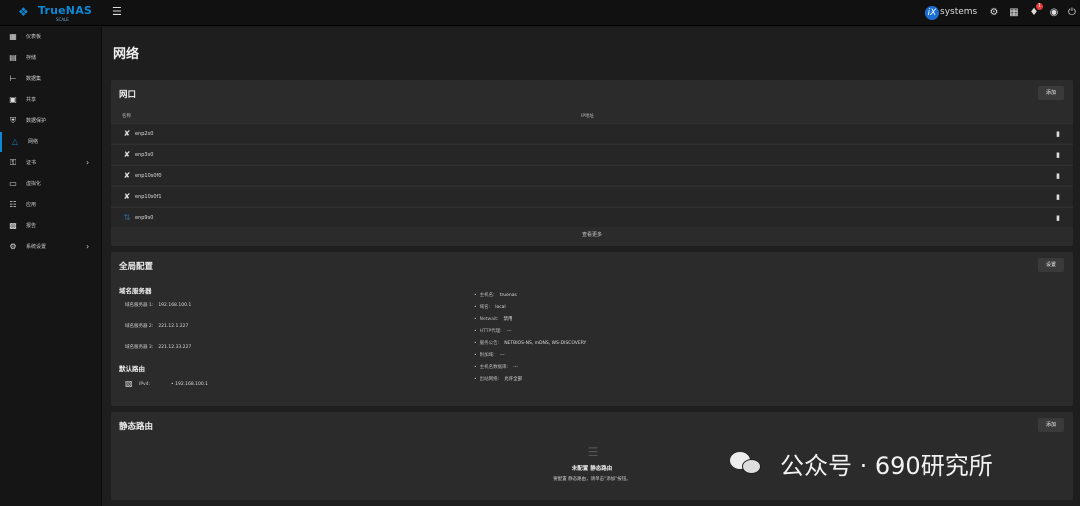 Image resolution: width=1080 pixels, height=506 pixels. Describe the element at coordinates (129, 383) in the screenshot. I see `router-icon: ▧` at that location.